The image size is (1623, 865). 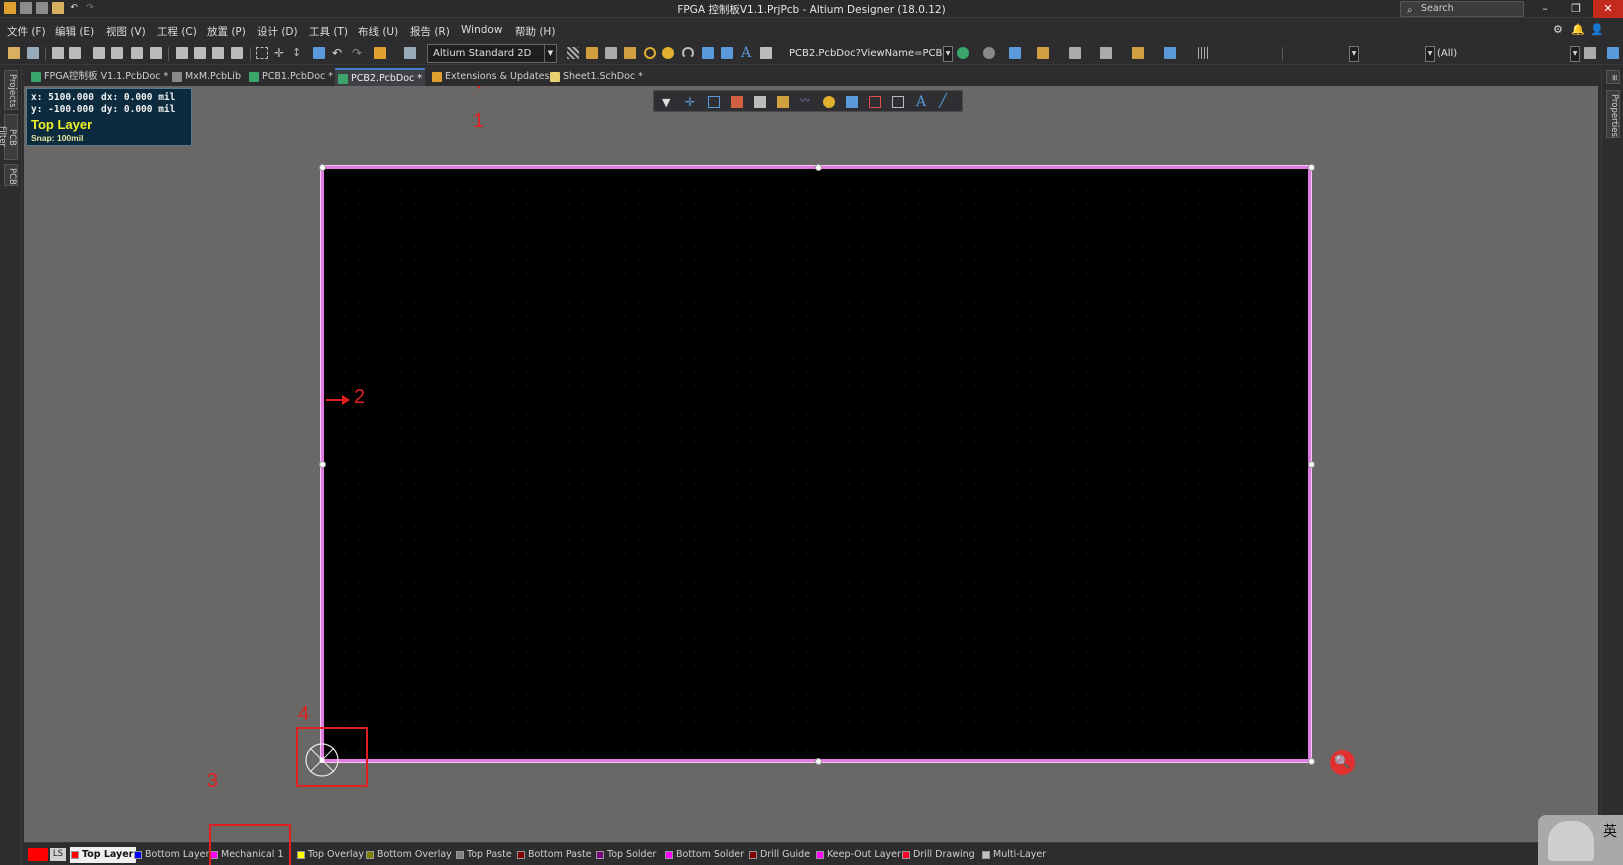 What do you see at coordinates (117, 53) in the screenshot?
I see `zoom-area-icon` at bounding box center [117, 53].